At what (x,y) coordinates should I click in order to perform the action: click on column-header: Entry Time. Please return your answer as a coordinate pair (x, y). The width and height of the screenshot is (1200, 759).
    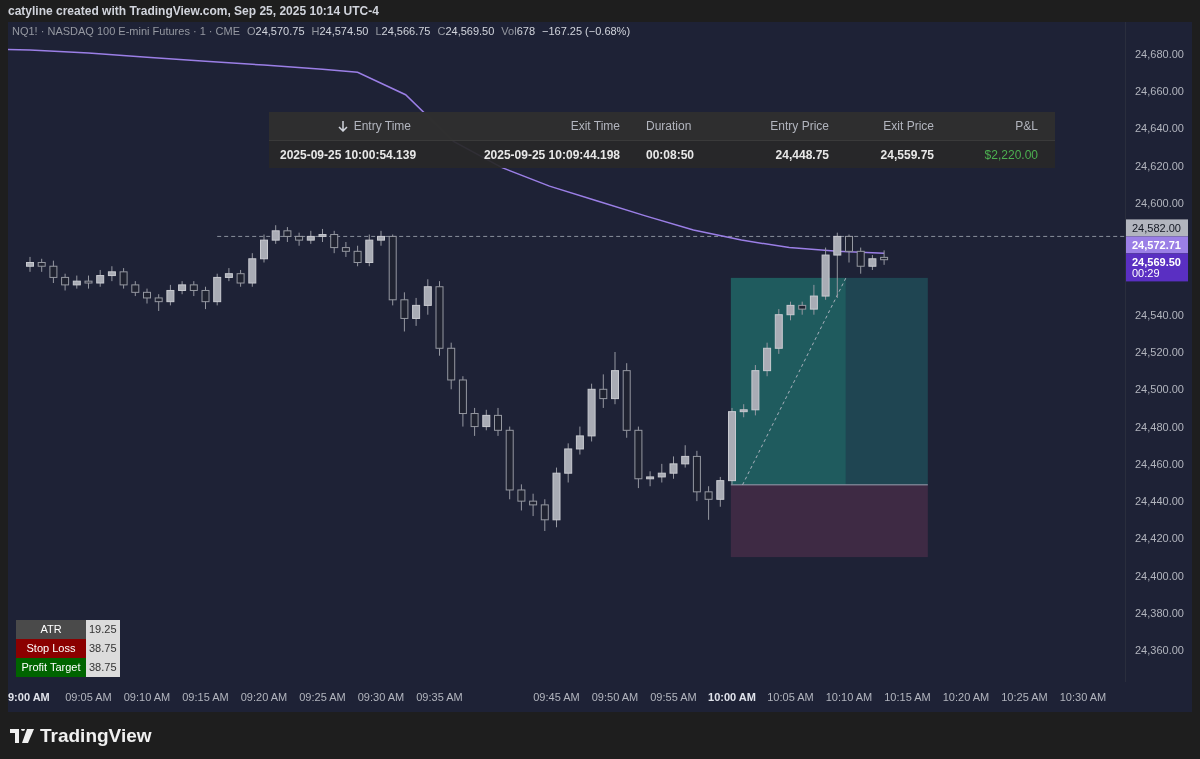
    Looking at the image, I should click on (350, 126).